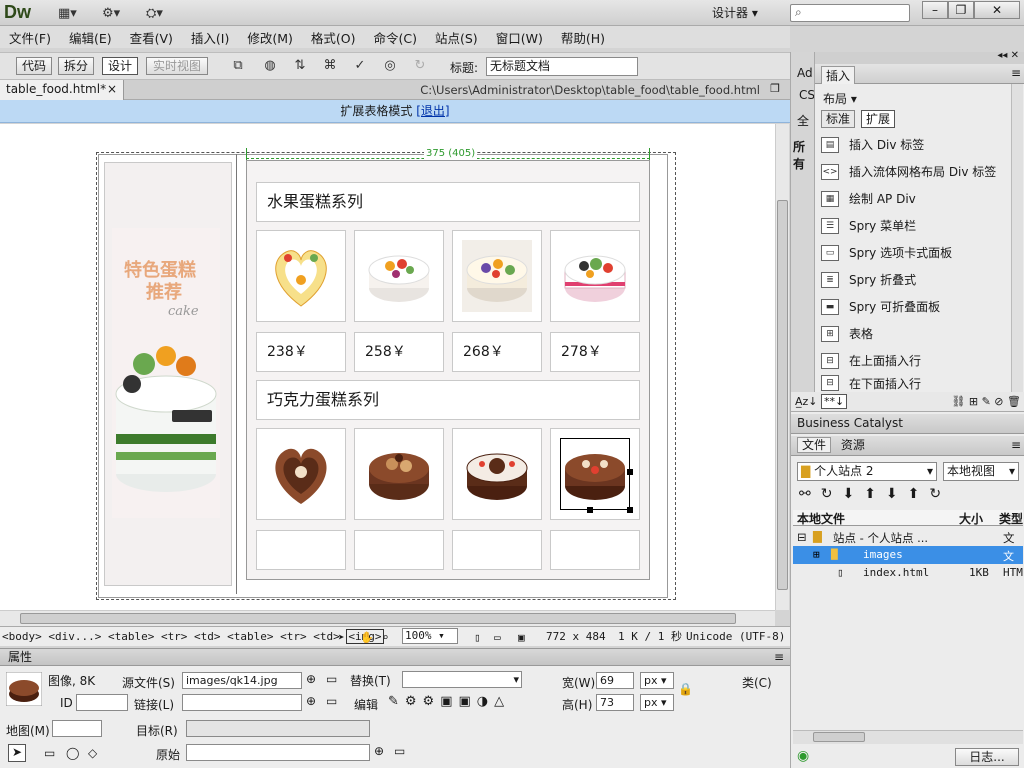 The height and width of the screenshot is (768, 1024). I want to click on fruit-price-1: 238￥, so click(301, 352).